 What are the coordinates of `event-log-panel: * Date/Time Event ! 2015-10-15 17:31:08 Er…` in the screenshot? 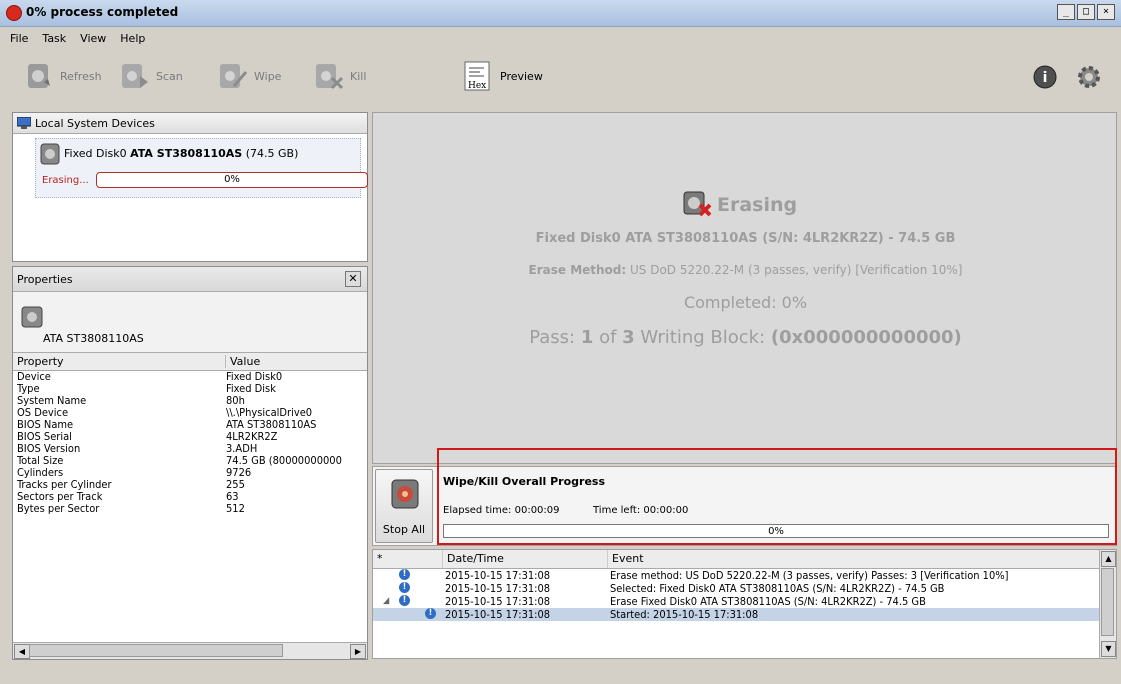 It's located at (744, 604).